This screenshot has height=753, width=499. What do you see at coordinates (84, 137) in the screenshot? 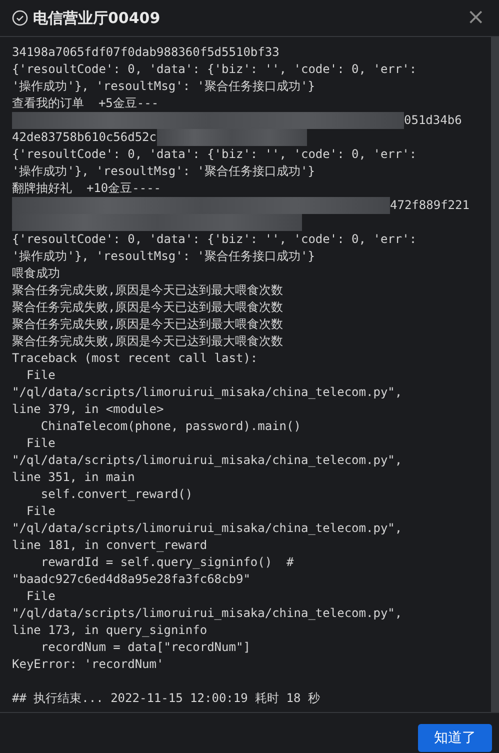
I see `log-line: 42de83758b610c56d52c` at bounding box center [84, 137].